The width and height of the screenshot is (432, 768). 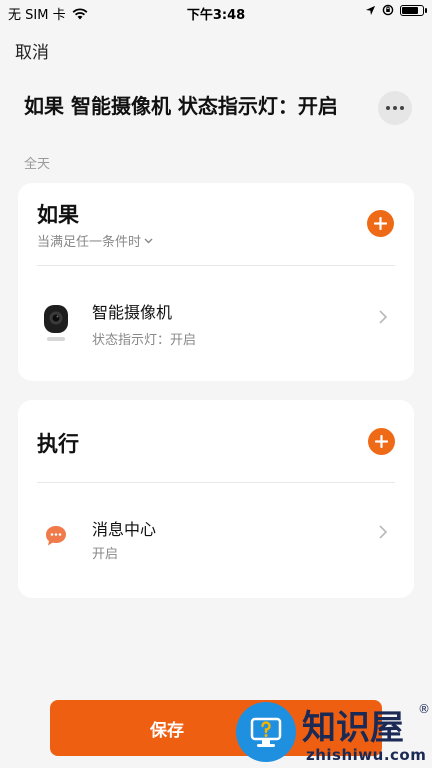 I want to click on if-heading: 如果, so click(x=58, y=215).